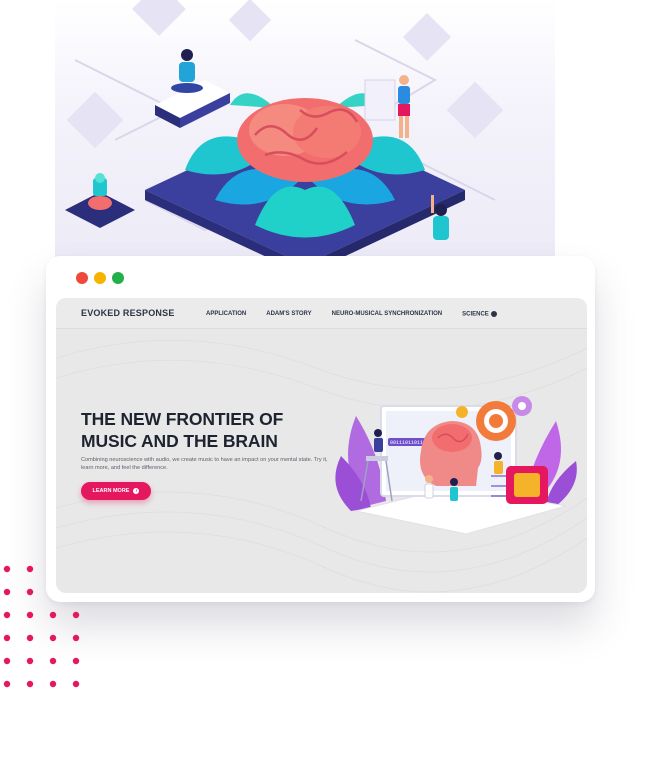  I want to click on nav-item-neuro-musical-synchronization: NEURO-MUSICAL SYNCHRONIZATION, so click(387, 314).